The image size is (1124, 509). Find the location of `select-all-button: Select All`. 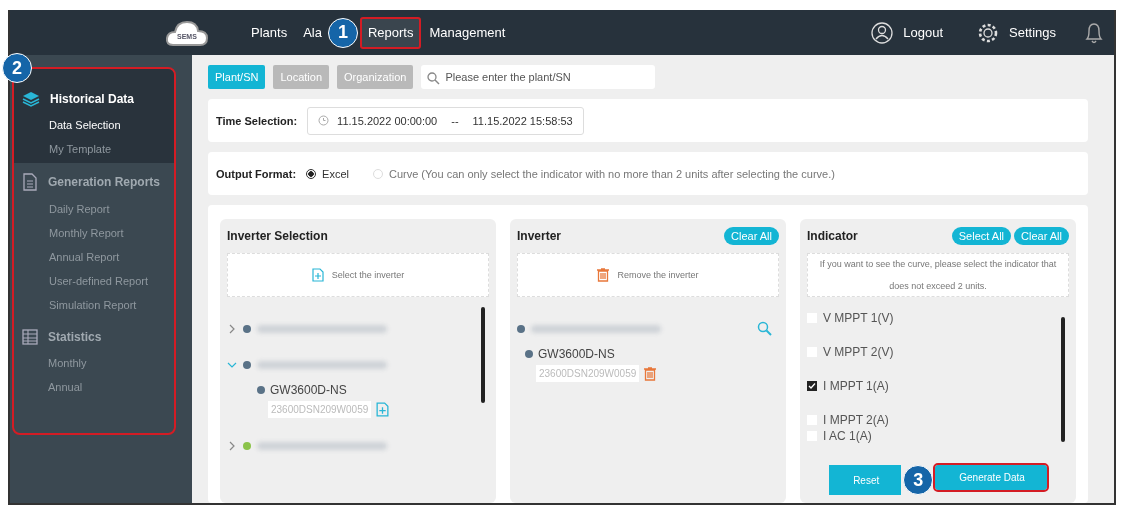

select-all-button: Select All is located at coordinates (981, 236).